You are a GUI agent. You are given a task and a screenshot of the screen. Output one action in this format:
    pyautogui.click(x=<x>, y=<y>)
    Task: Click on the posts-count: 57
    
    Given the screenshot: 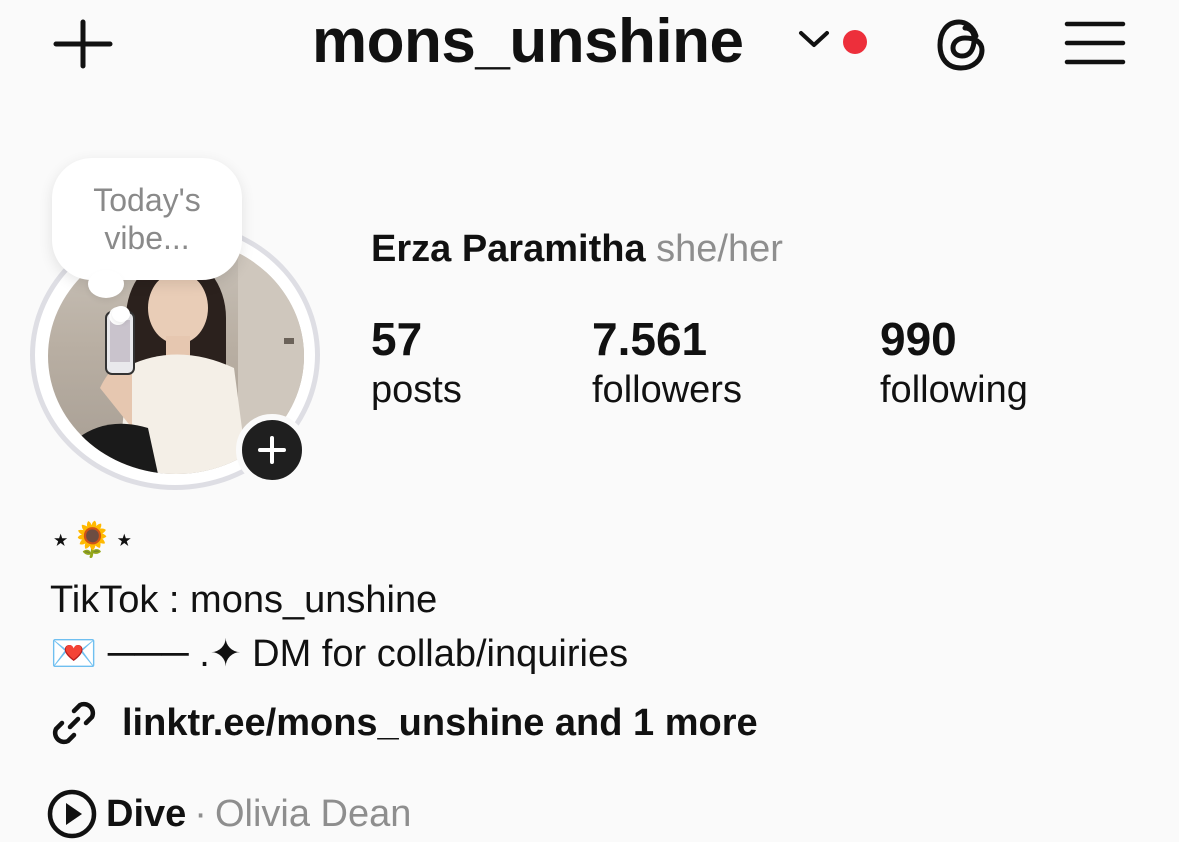 What is the action you would take?
    pyautogui.click(x=397, y=339)
    